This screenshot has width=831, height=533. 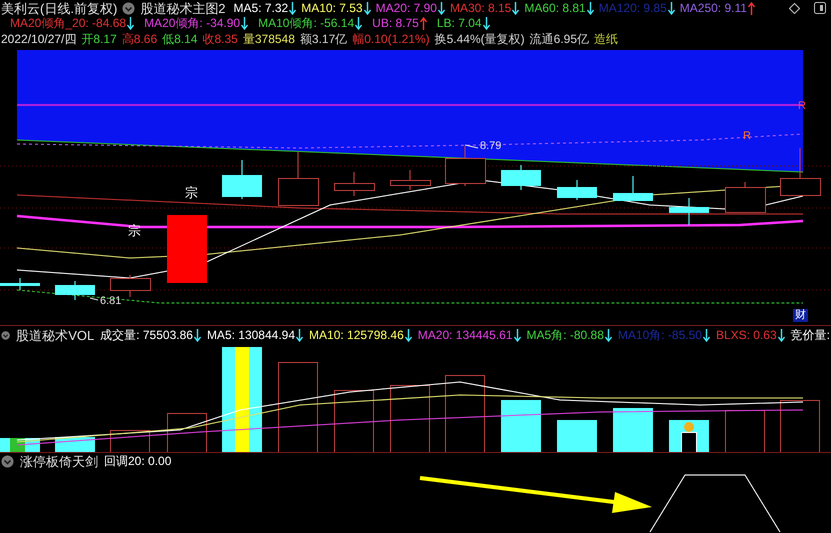 I want to click on indicator-value: 回调20: 0.00, so click(x=138, y=461).